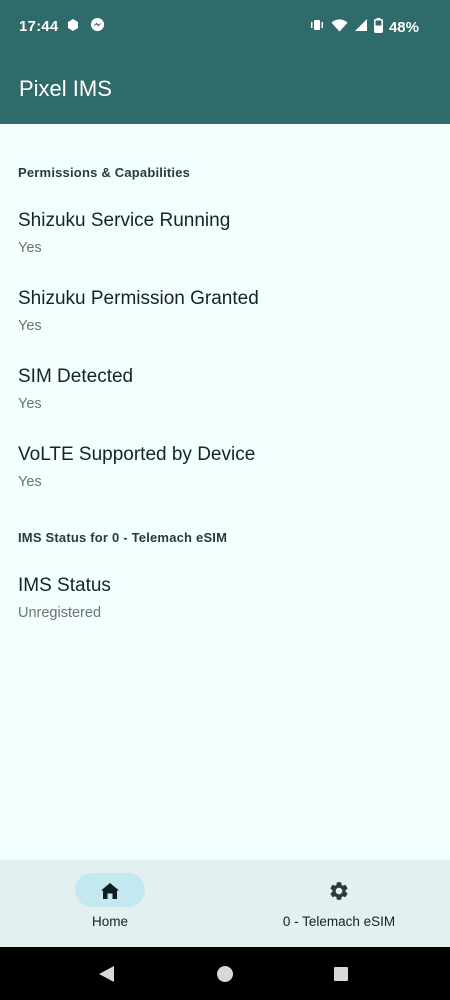 This screenshot has height=1000, width=450. I want to click on pref-title: VoLTE Supported by Device, so click(137, 454).